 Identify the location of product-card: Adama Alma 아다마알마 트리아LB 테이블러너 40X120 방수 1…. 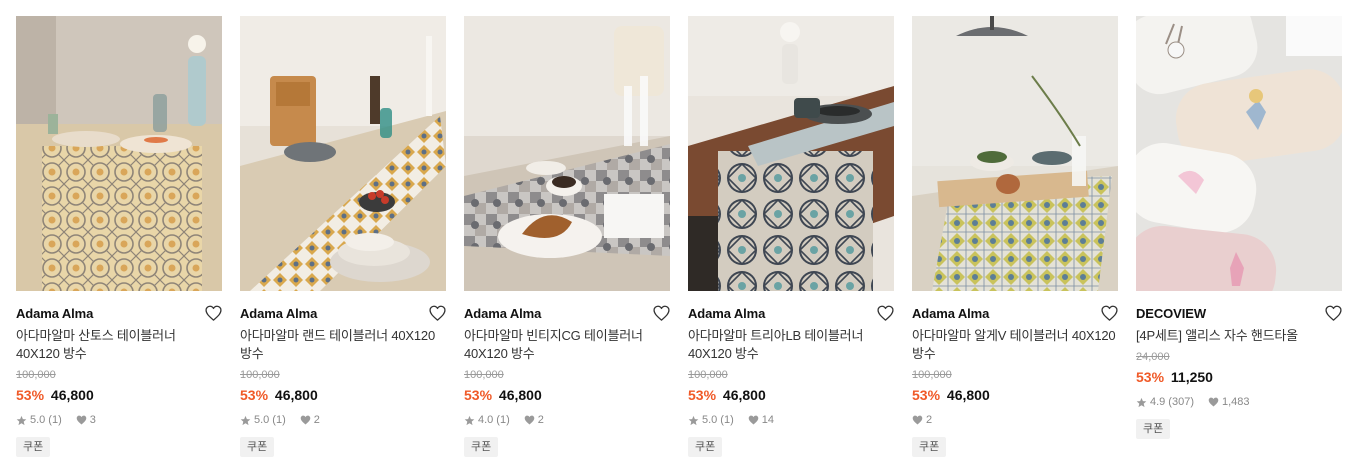
(791, 236).